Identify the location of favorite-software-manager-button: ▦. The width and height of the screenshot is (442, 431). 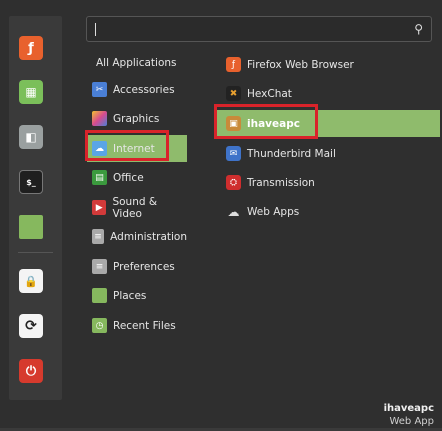
(31, 92).